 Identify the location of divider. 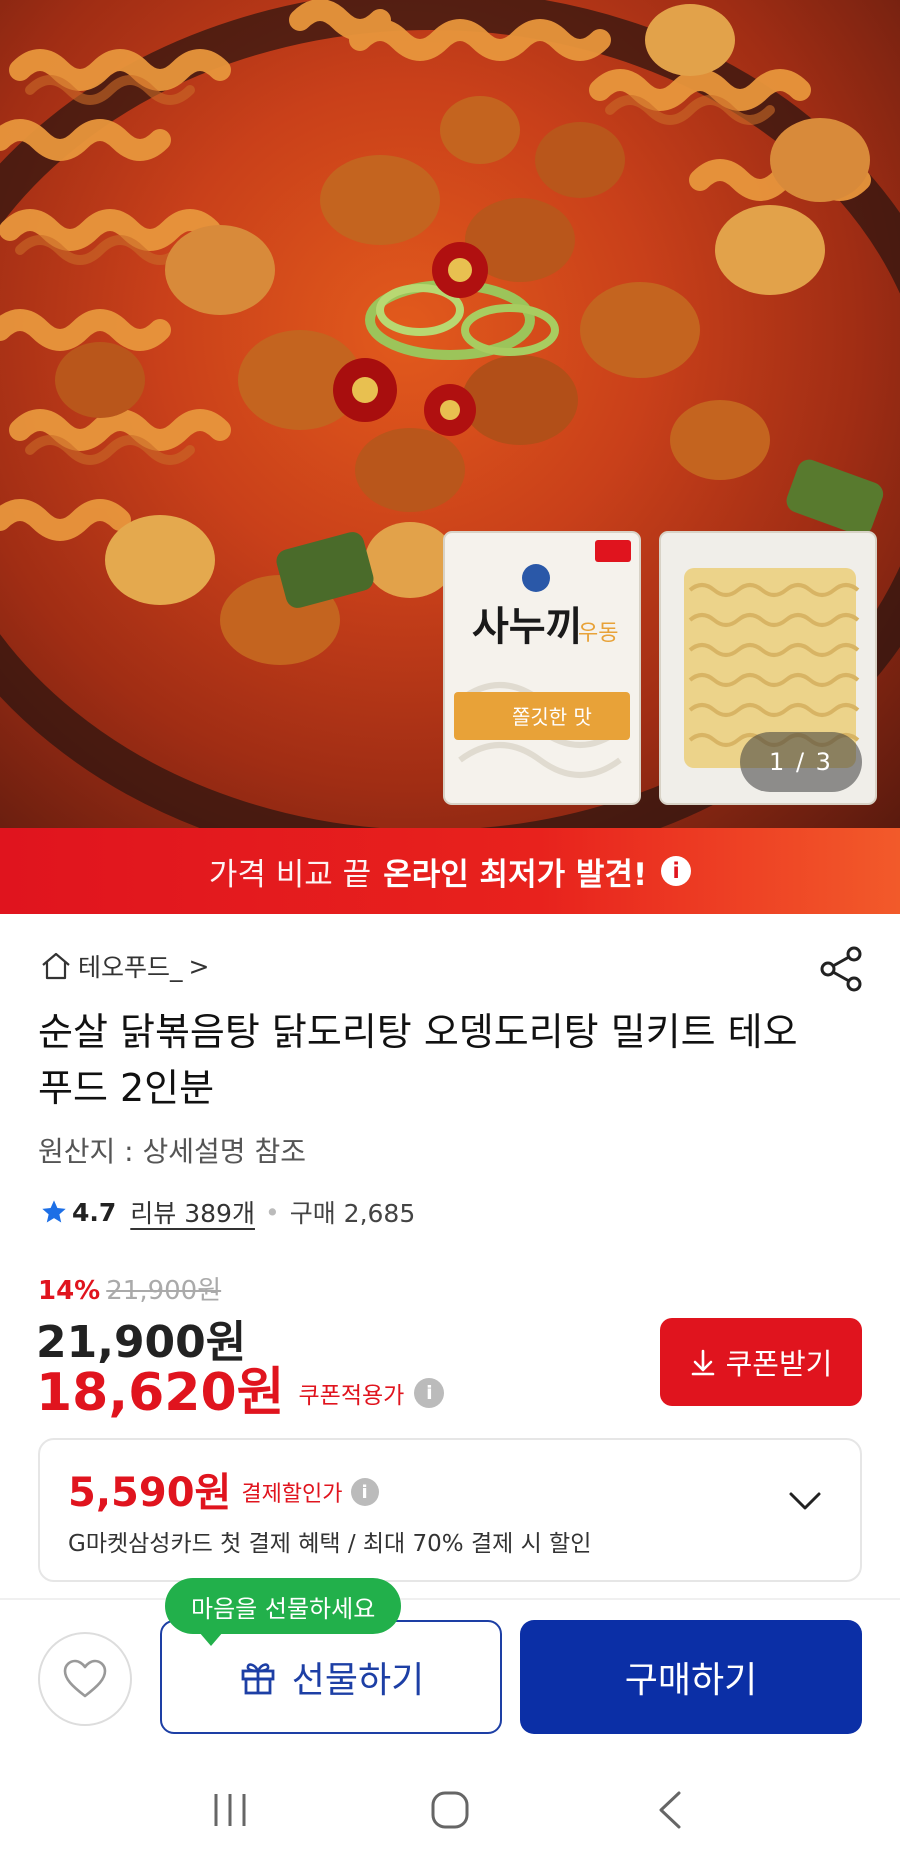
(450, 1599).